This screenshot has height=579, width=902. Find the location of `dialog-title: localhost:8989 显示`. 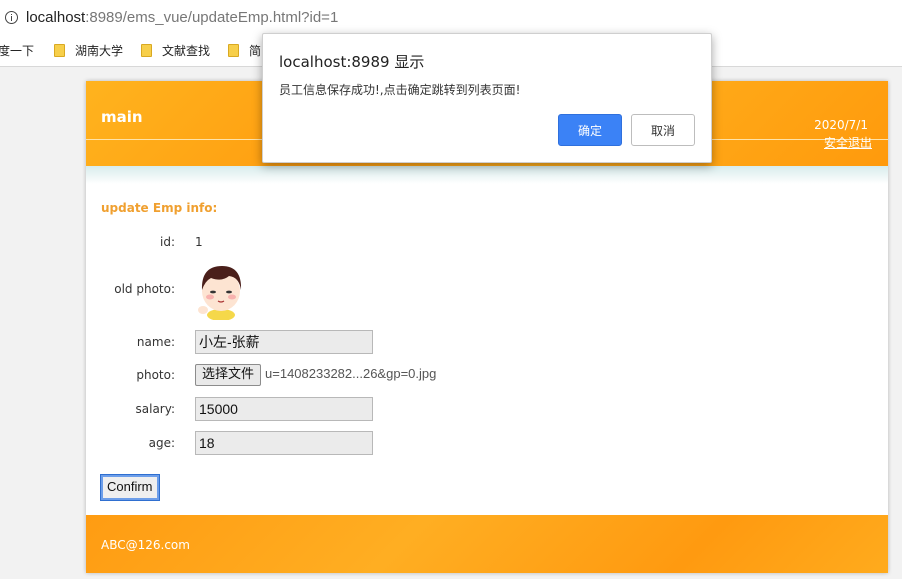

dialog-title: localhost:8989 显示 is located at coordinates (352, 62).